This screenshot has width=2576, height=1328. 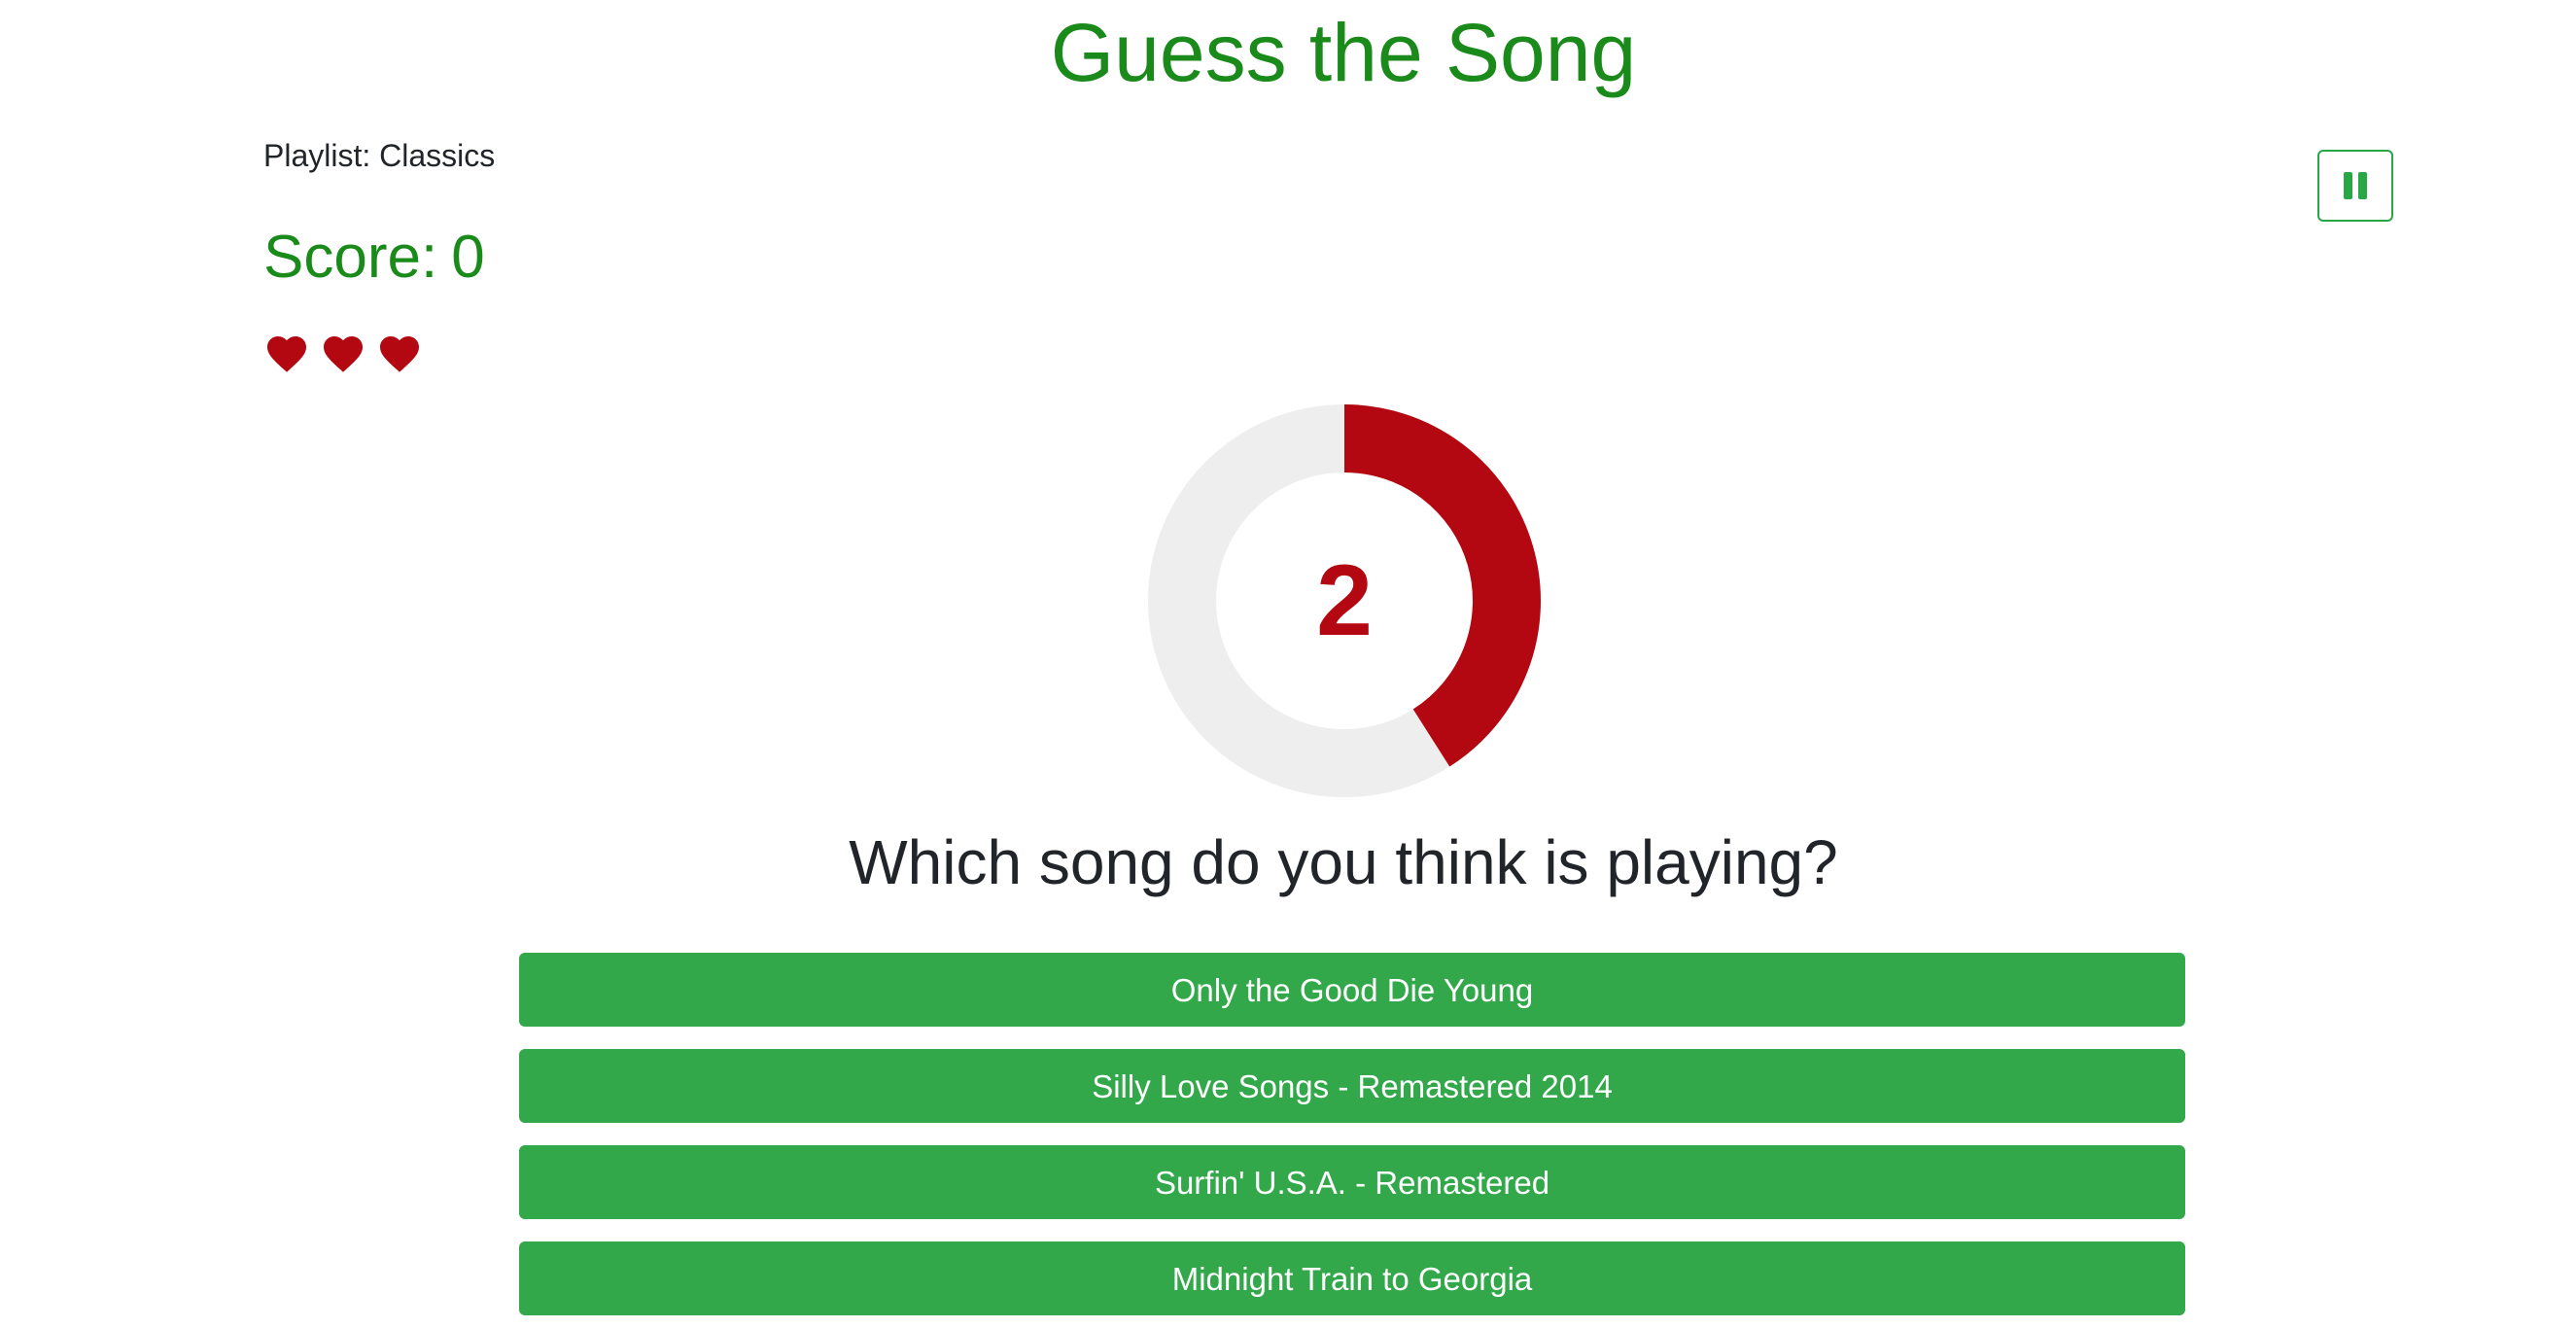 I want to click on countdown-timer: 2, so click(x=1344, y=600).